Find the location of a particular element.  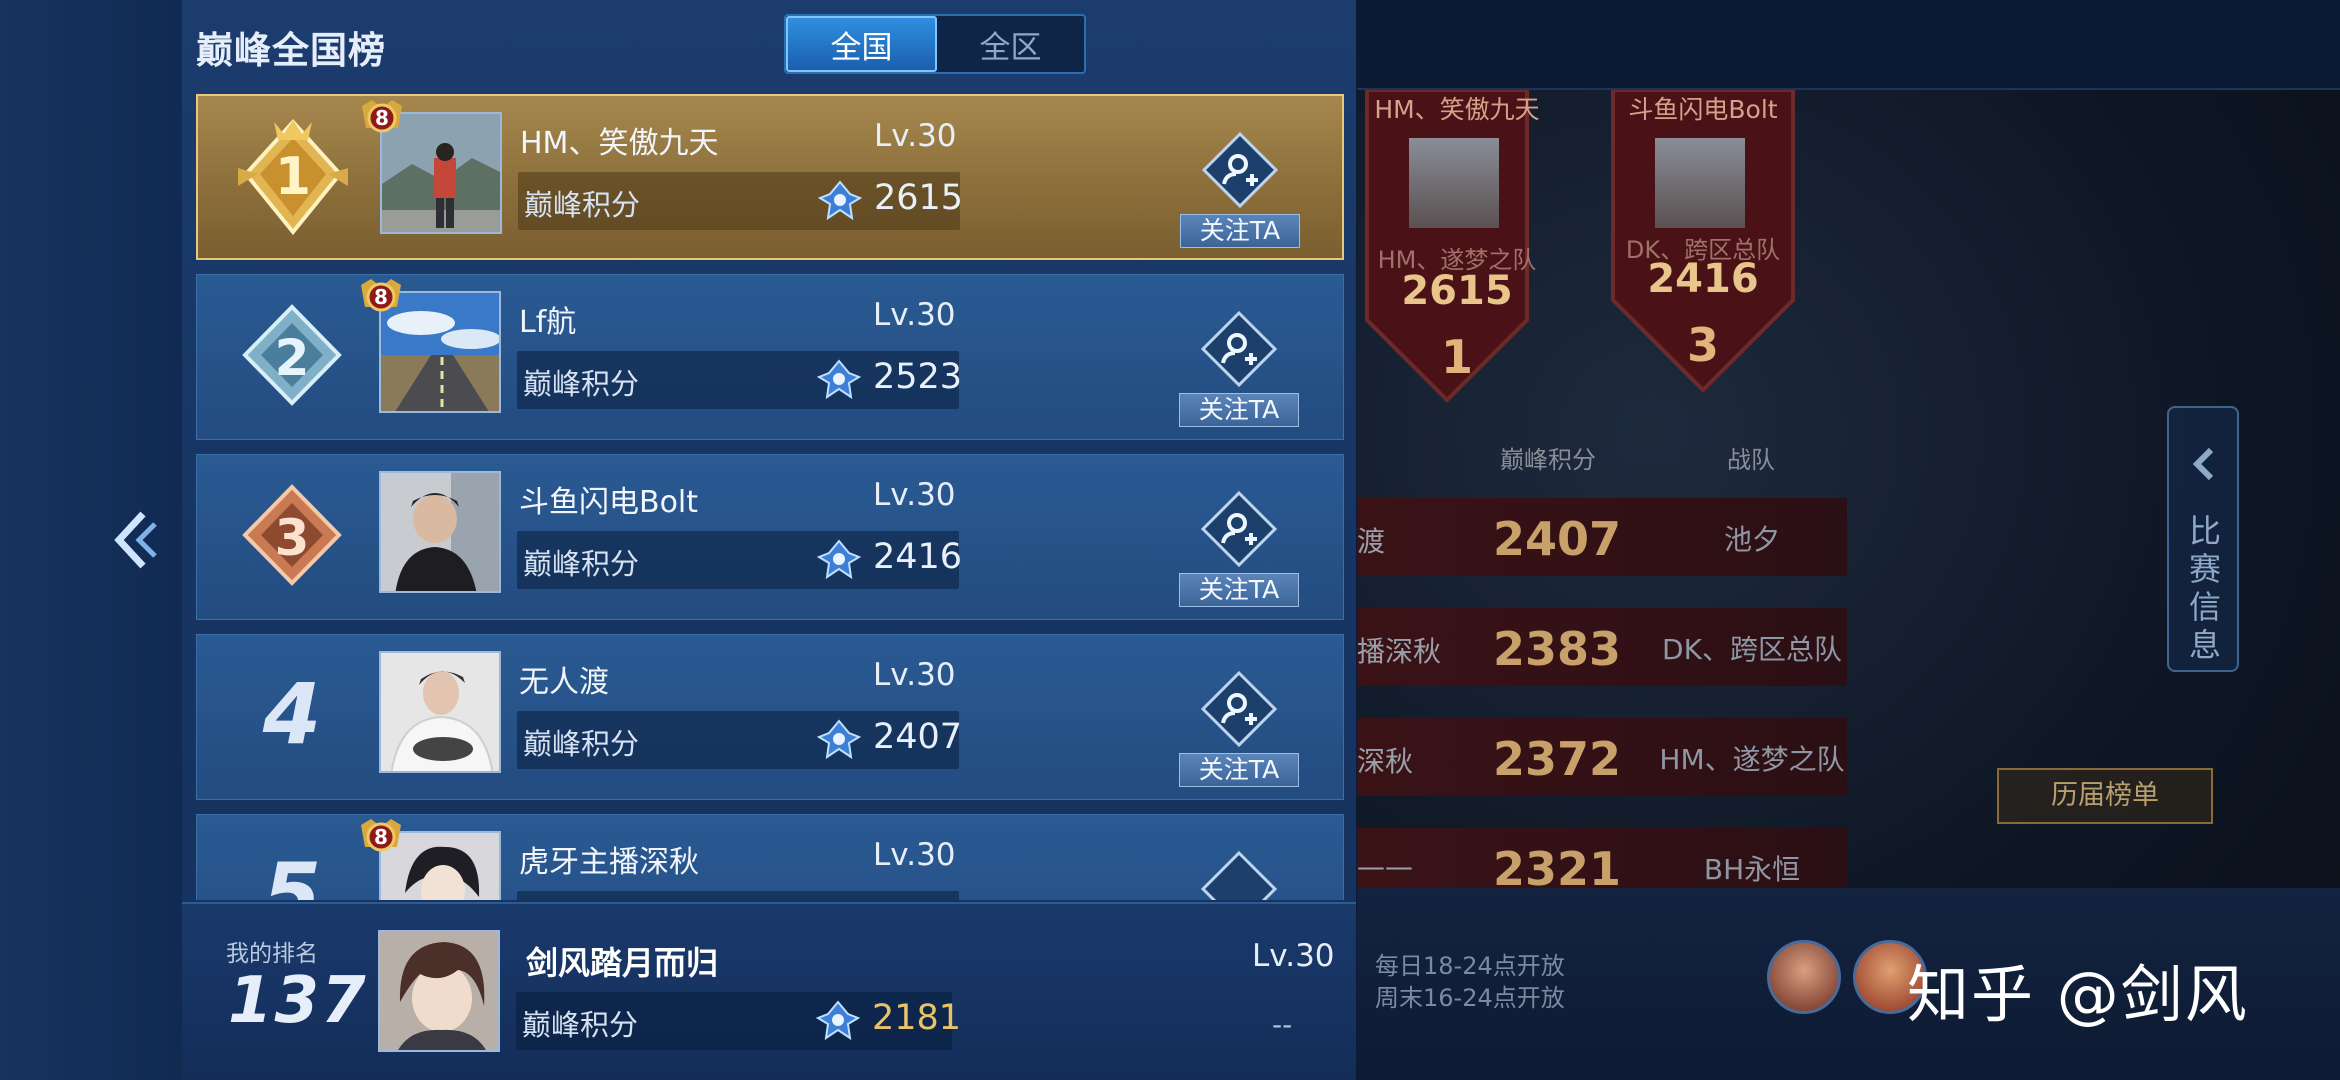

hero-avatar-icon is located at coordinates (1804, 977).